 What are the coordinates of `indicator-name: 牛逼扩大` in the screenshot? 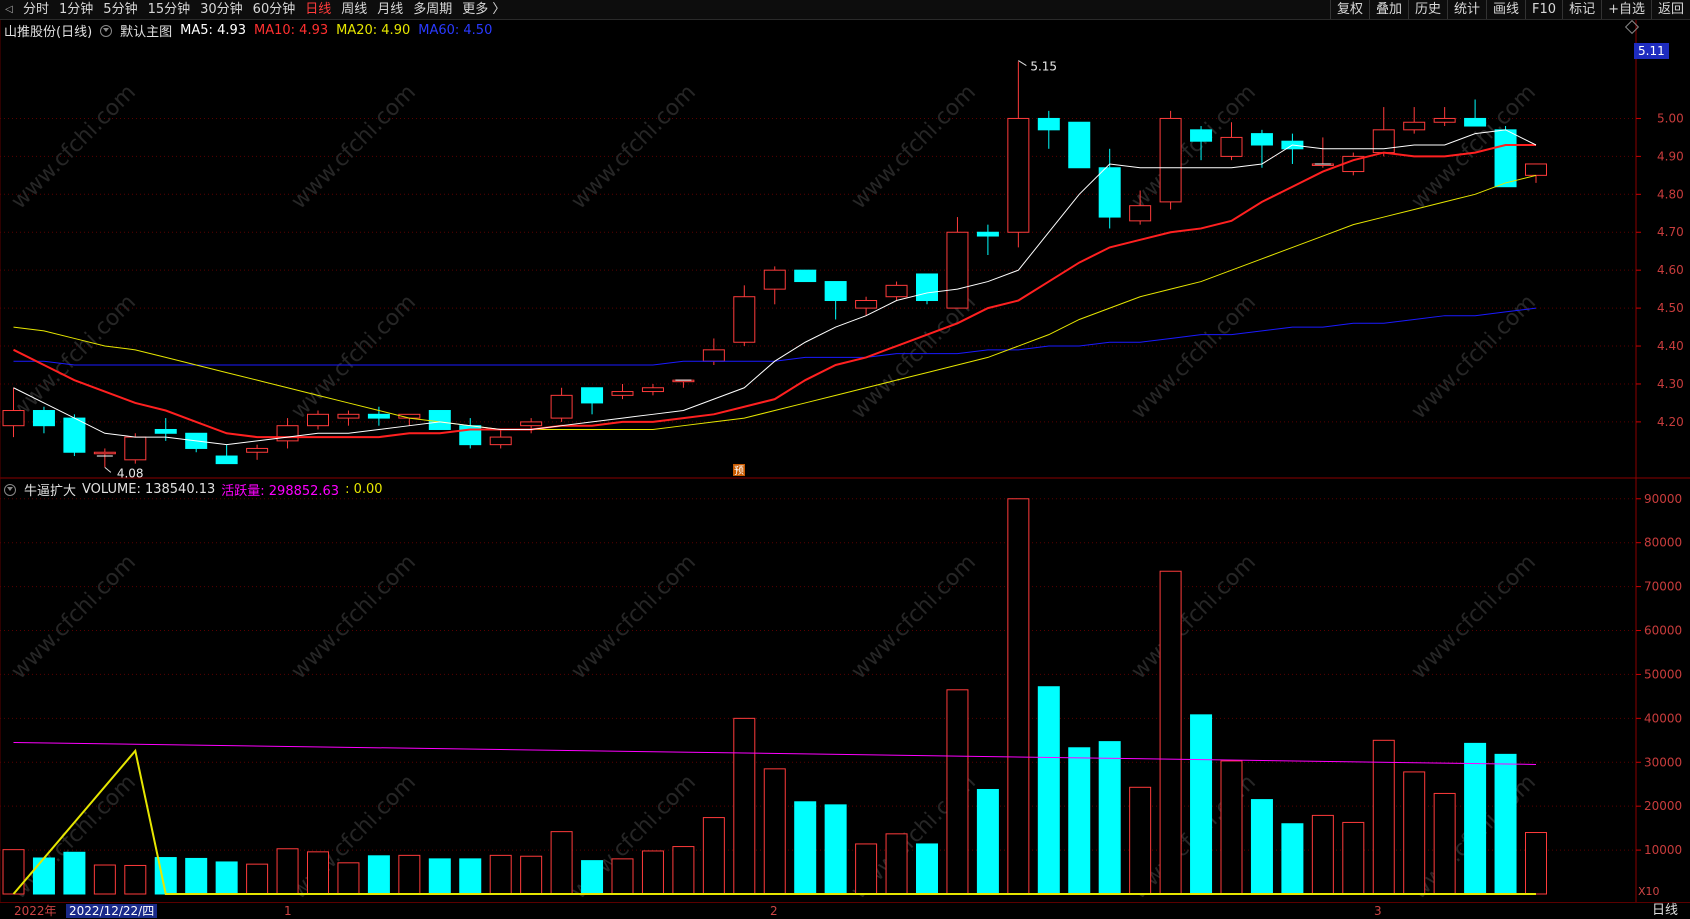 It's located at (50, 489).